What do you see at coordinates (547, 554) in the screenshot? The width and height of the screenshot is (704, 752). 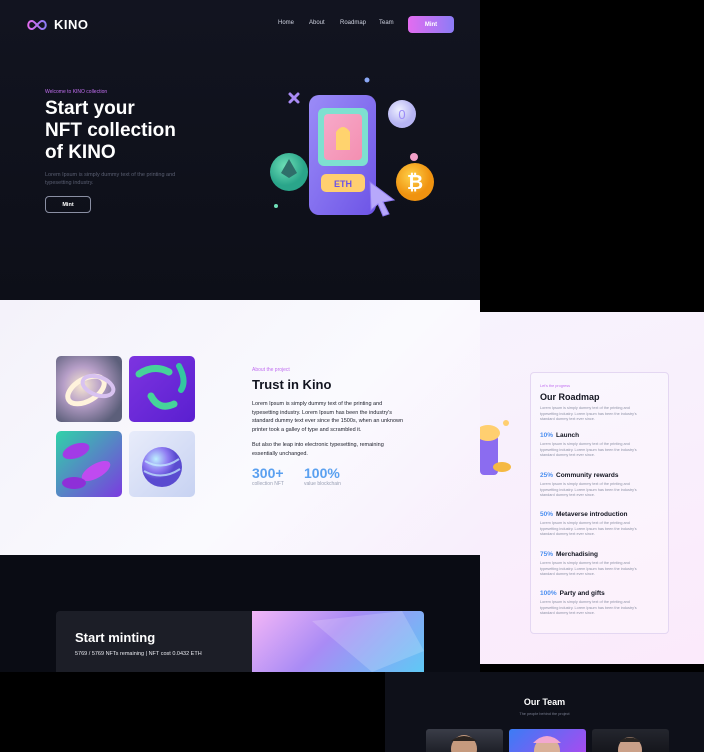 I see `roadmap-item-pct: 75%` at bounding box center [547, 554].